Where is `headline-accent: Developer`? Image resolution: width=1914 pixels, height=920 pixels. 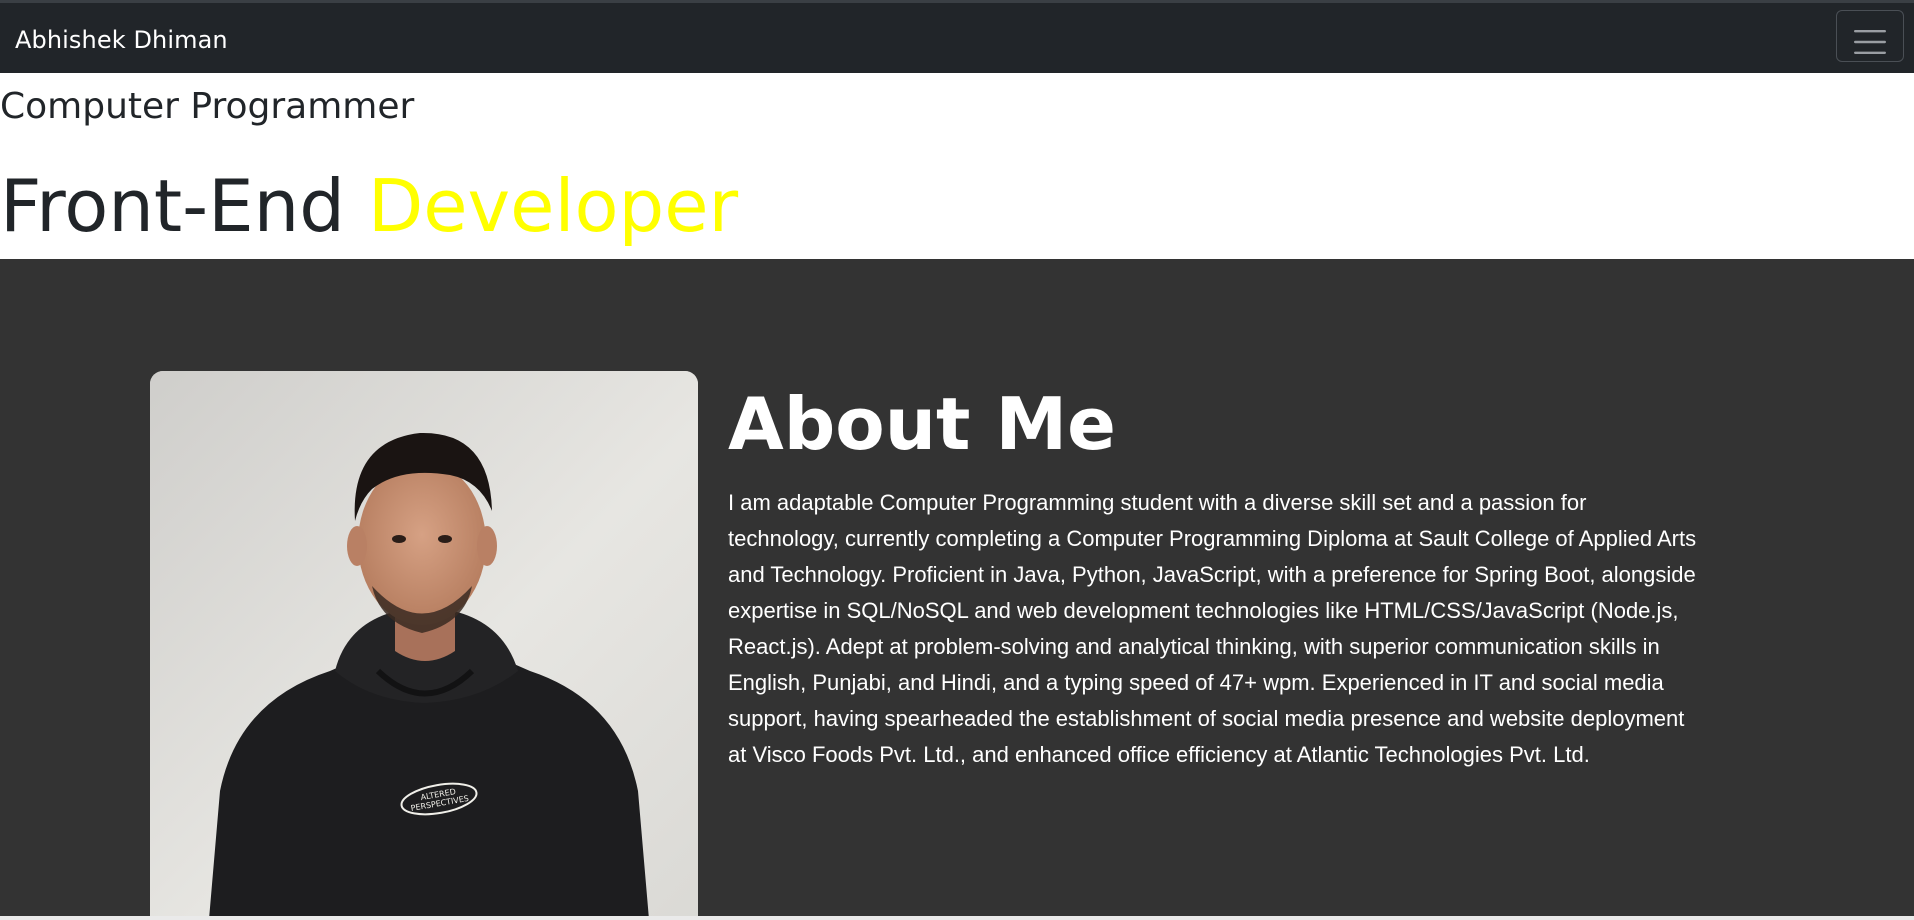
headline-accent: Developer is located at coordinates (553, 206).